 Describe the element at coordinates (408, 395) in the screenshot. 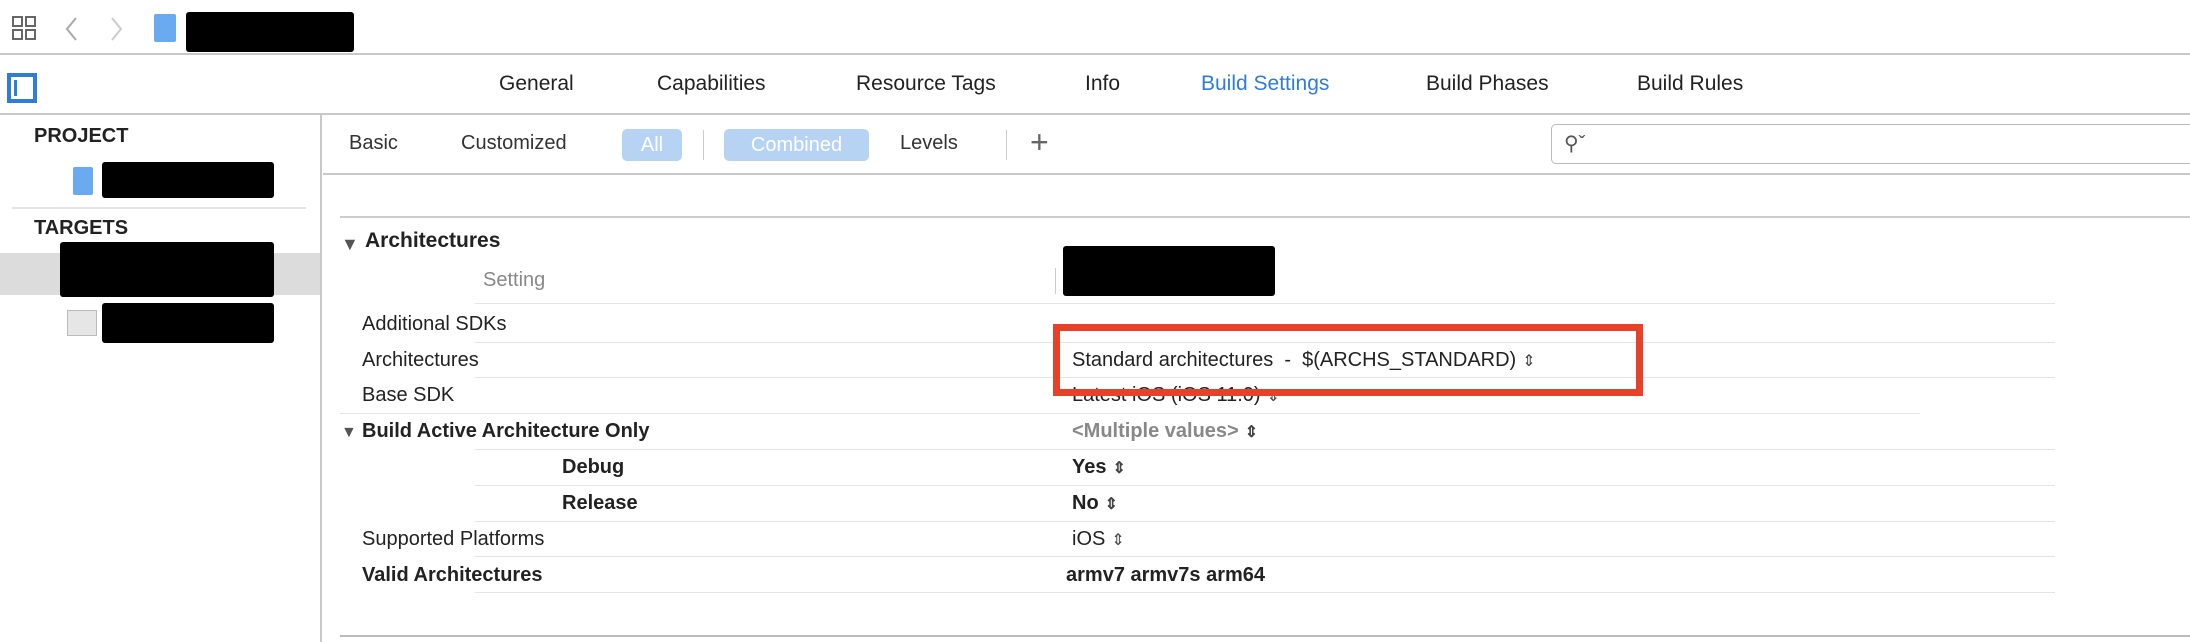

I see `row-label-base-sdk: Base SDK` at that location.